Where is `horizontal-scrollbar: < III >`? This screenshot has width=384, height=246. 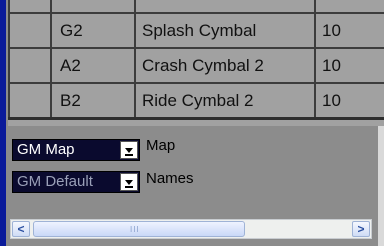 horizontal-scrollbar: < III > is located at coordinates (191, 229).